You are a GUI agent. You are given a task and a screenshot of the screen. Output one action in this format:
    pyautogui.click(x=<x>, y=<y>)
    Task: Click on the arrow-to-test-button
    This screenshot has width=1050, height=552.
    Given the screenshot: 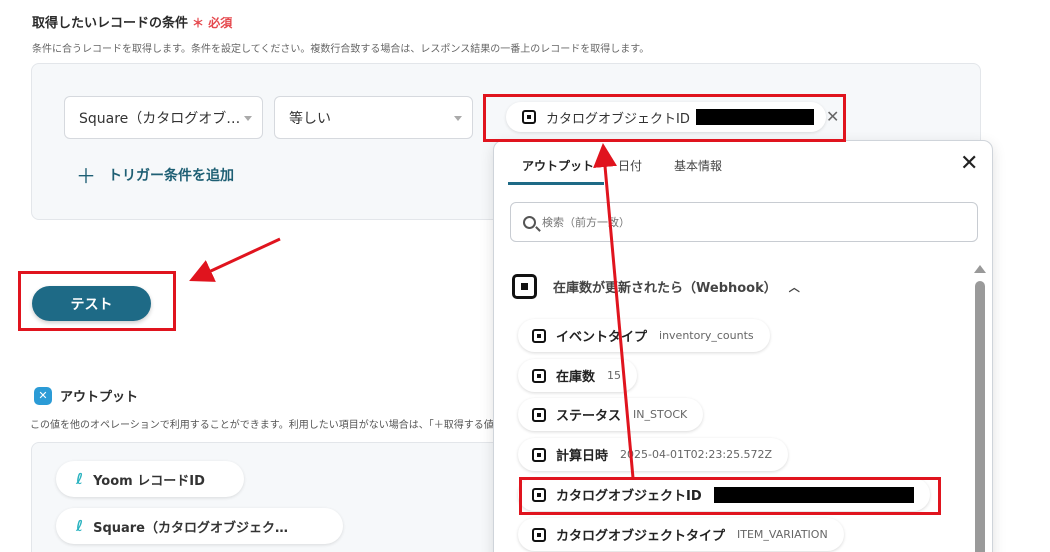 What is the action you would take?
    pyautogui.click(x=235, y=259)
    